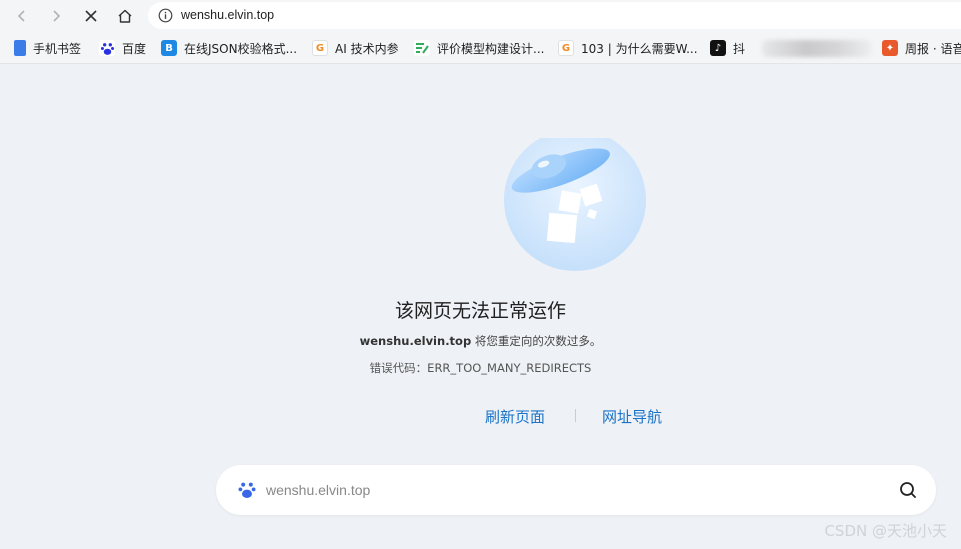 Image resolution: width=961 pixels, height=549 pixels. What do you see at coordinates (247, 490) in the screenshot?
I see `baidu-paw-icon` at bounding box center [247, 490].